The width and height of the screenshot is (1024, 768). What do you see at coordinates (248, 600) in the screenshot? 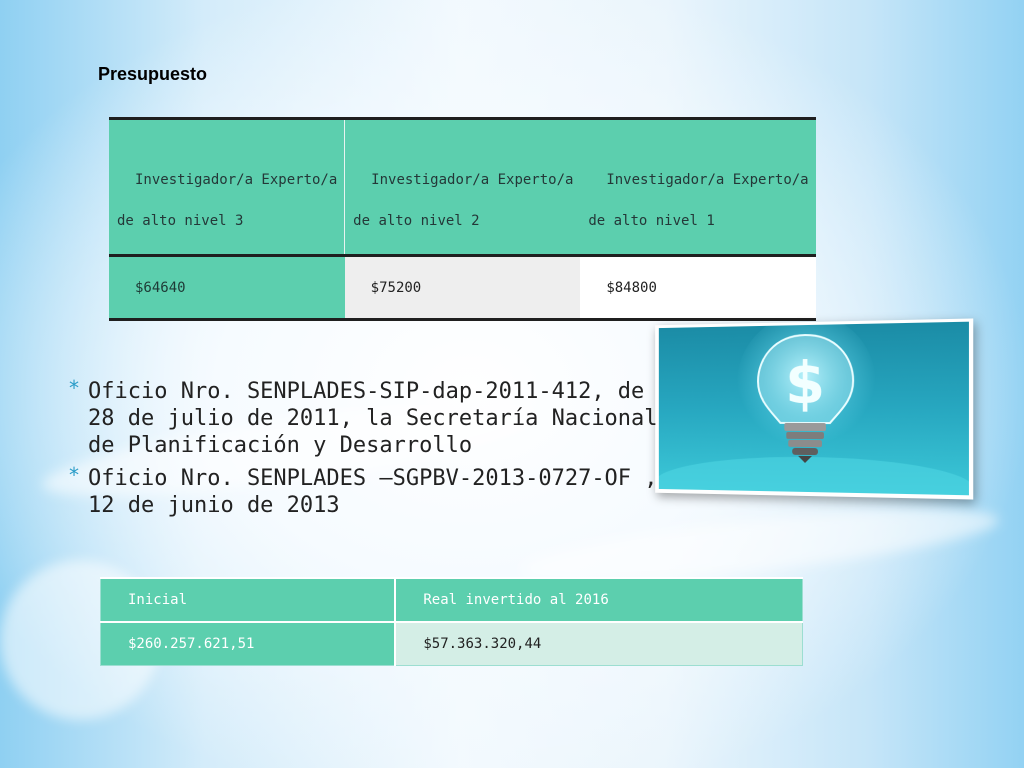
I see `budget-header-initial: Inicial` at bounding box center [248, 600].